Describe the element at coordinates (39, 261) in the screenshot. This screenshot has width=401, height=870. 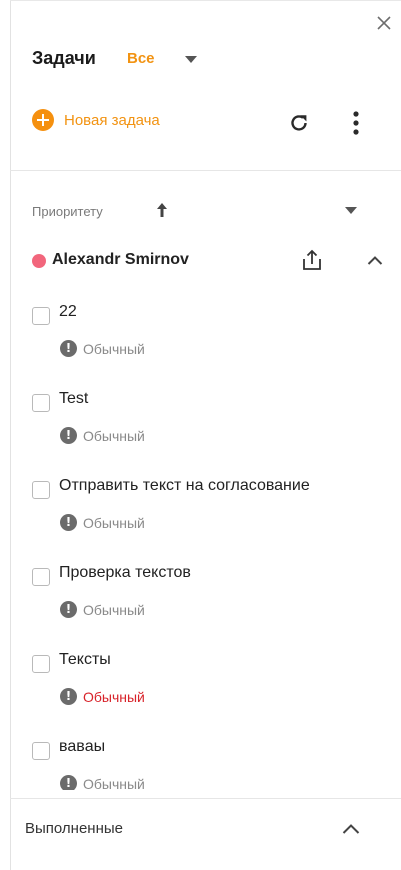
I see `assignee-color-dot` at that location.